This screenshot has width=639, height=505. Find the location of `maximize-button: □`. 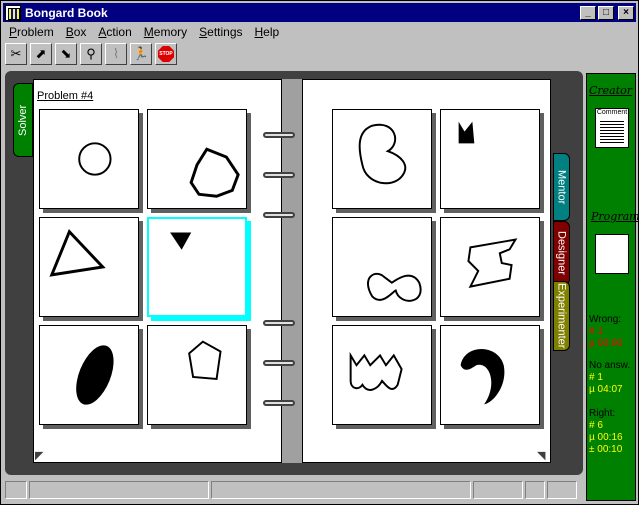

maximize-button: □ is located at coordinates (606, 12).